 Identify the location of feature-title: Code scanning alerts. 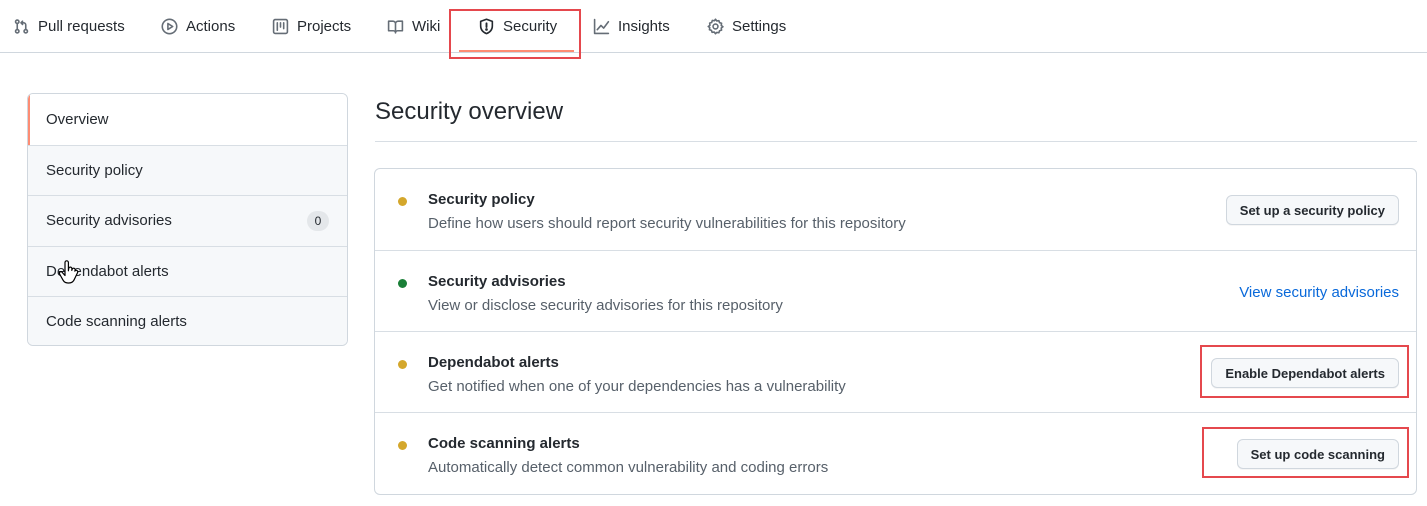
(504, 443).